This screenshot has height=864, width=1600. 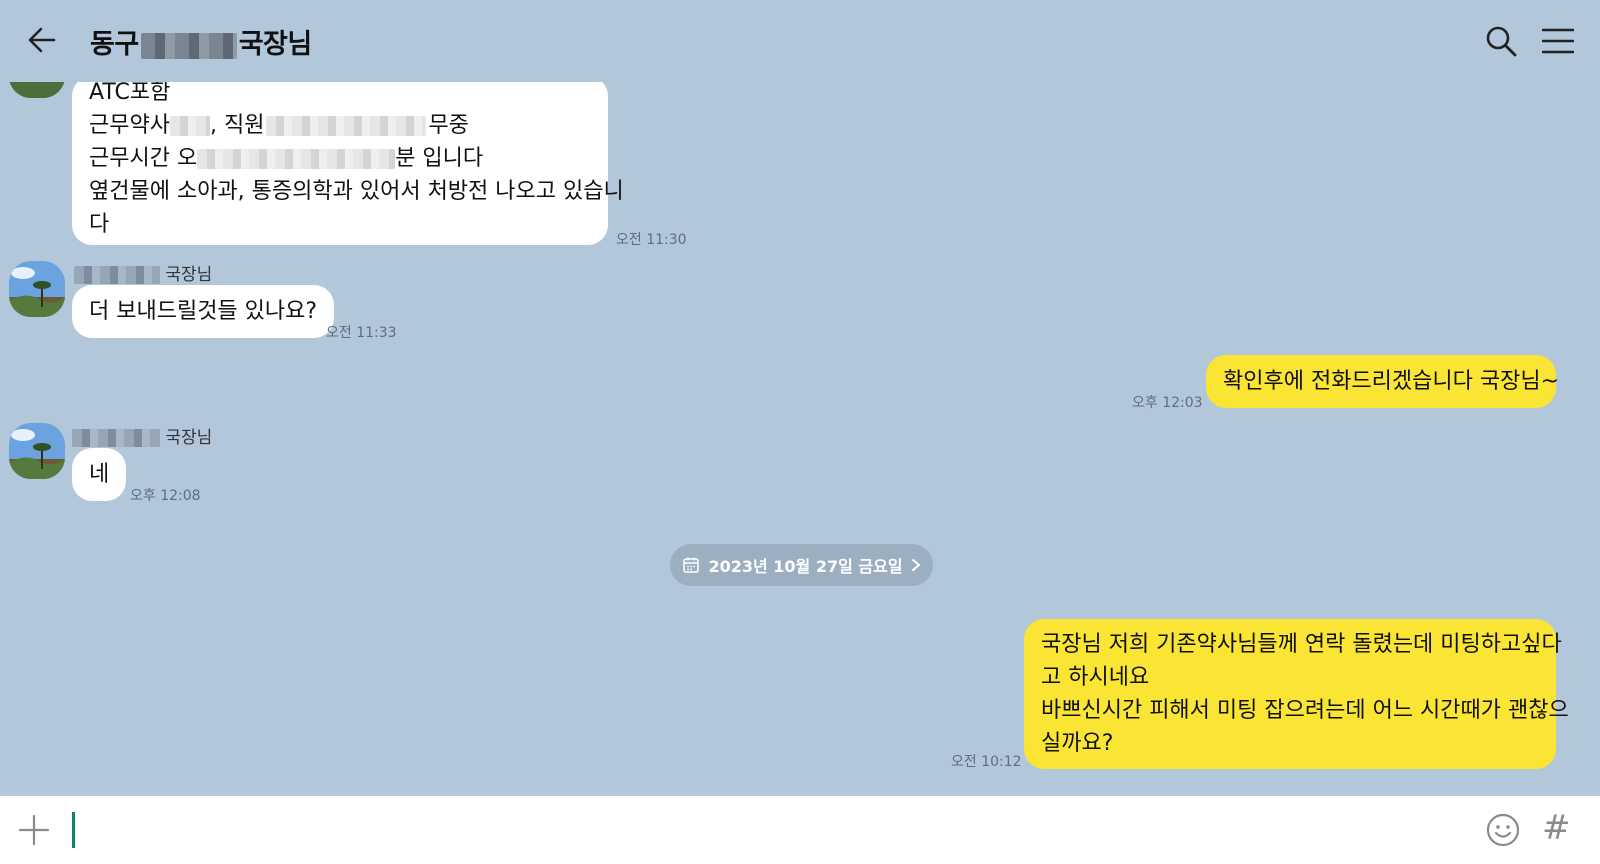 I want to click on message-input-bar: #, so click(x=800, y=830).